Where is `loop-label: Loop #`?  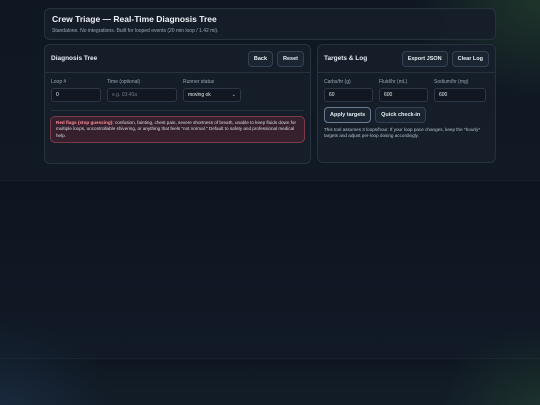
loop-label: Loop # is located at coordinates (59, 82).